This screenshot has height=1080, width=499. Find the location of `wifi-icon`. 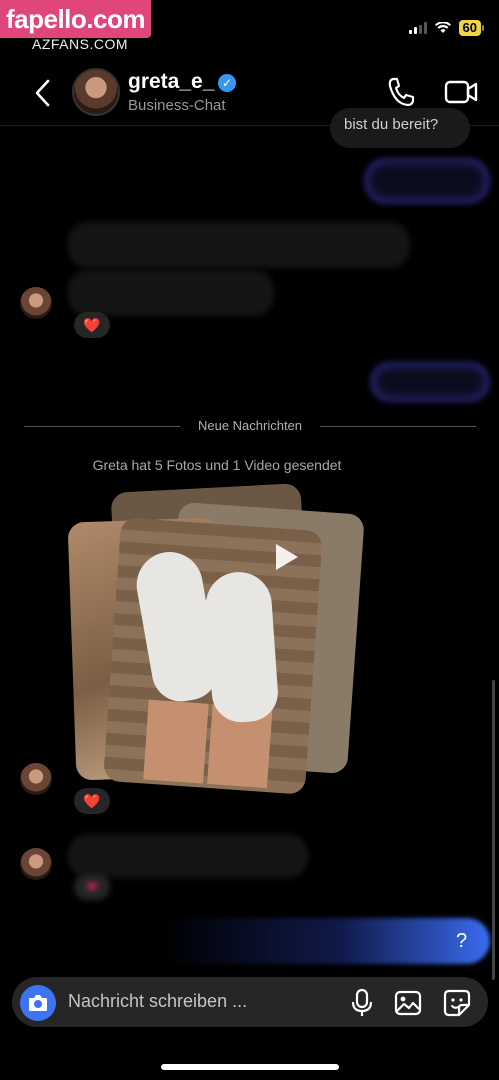

wifi-icon is located at coordinates (442, 27).